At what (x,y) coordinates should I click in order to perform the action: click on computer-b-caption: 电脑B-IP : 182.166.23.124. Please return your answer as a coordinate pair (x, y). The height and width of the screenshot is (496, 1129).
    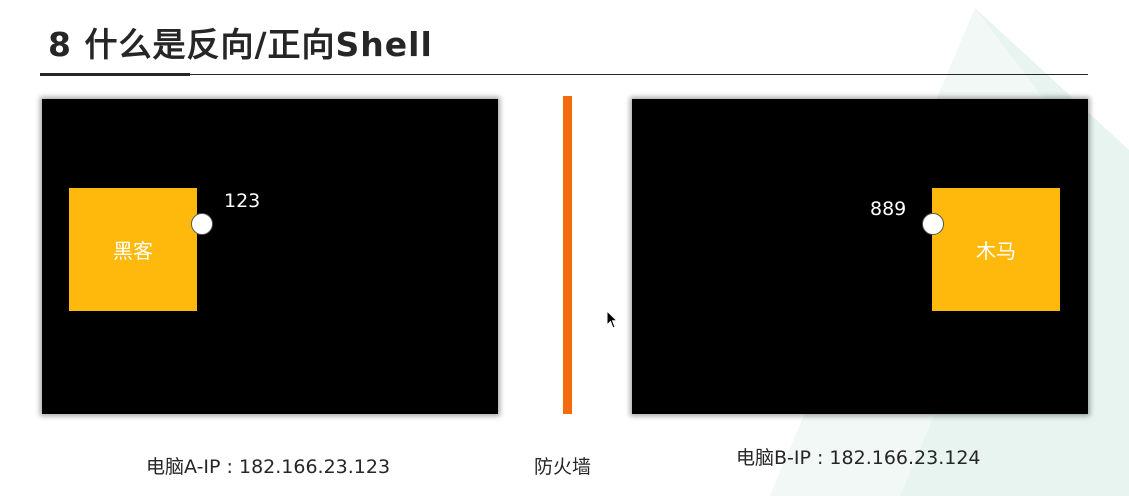
    Looking at the image, I should click on (858, 458).